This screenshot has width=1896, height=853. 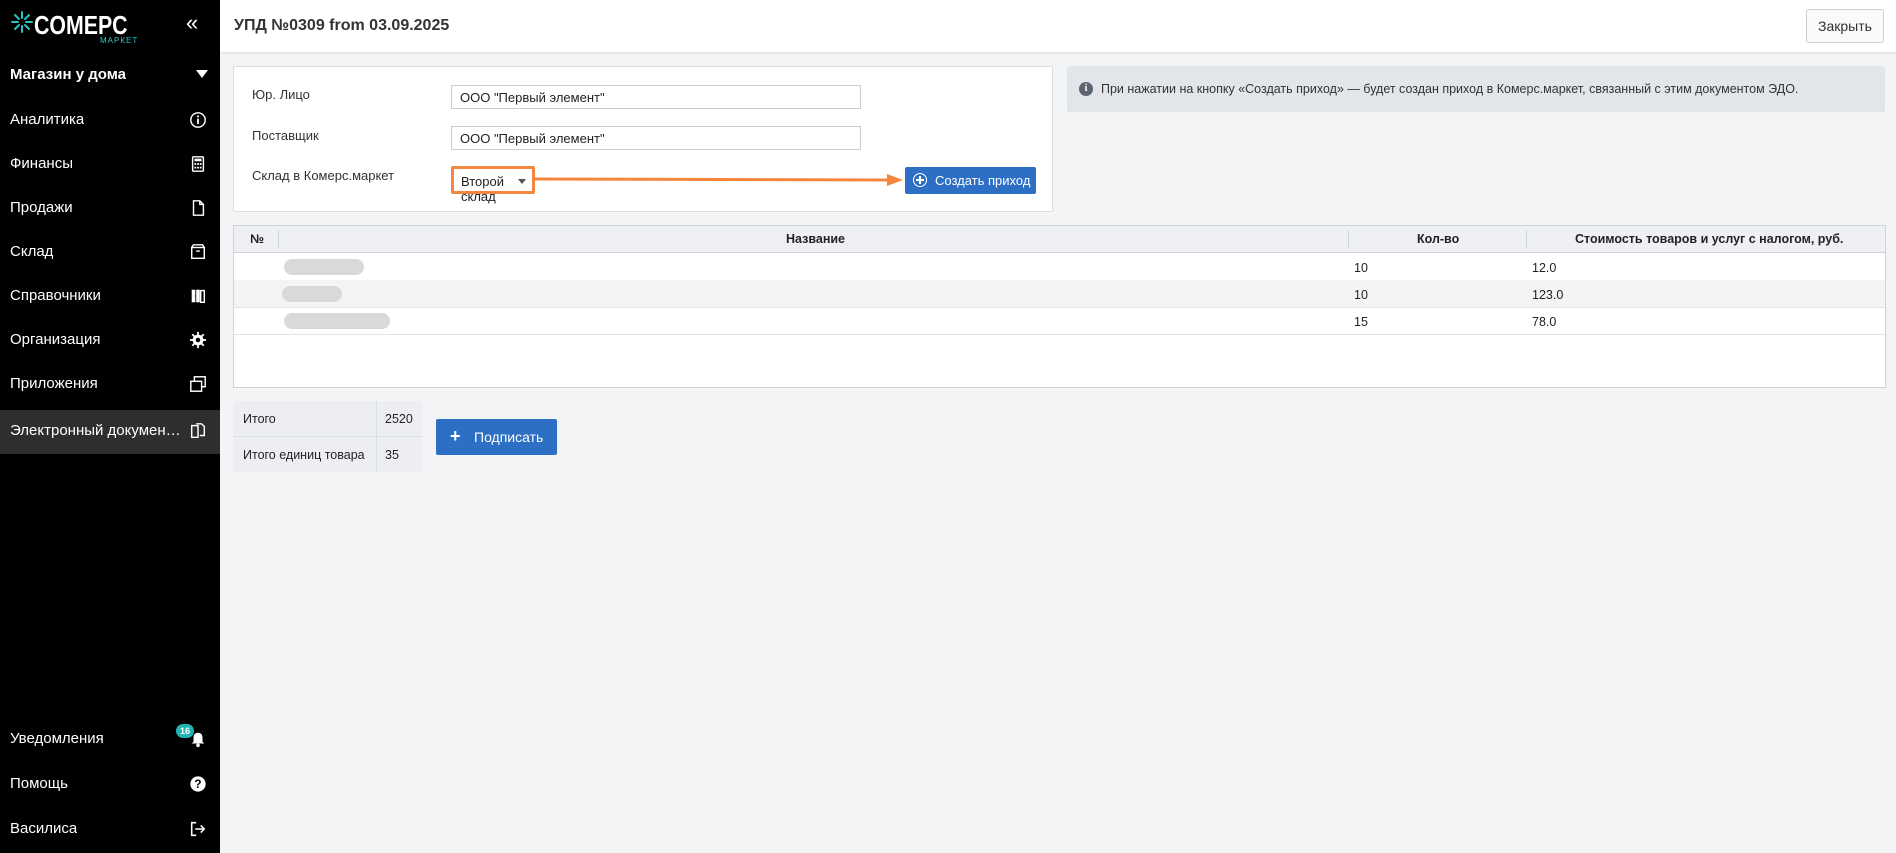 What do you see at coordinates (110, 121) in the screenshot?
I see `sidebar-item-analytics: Аналитика` at bounding box center [110, 121].